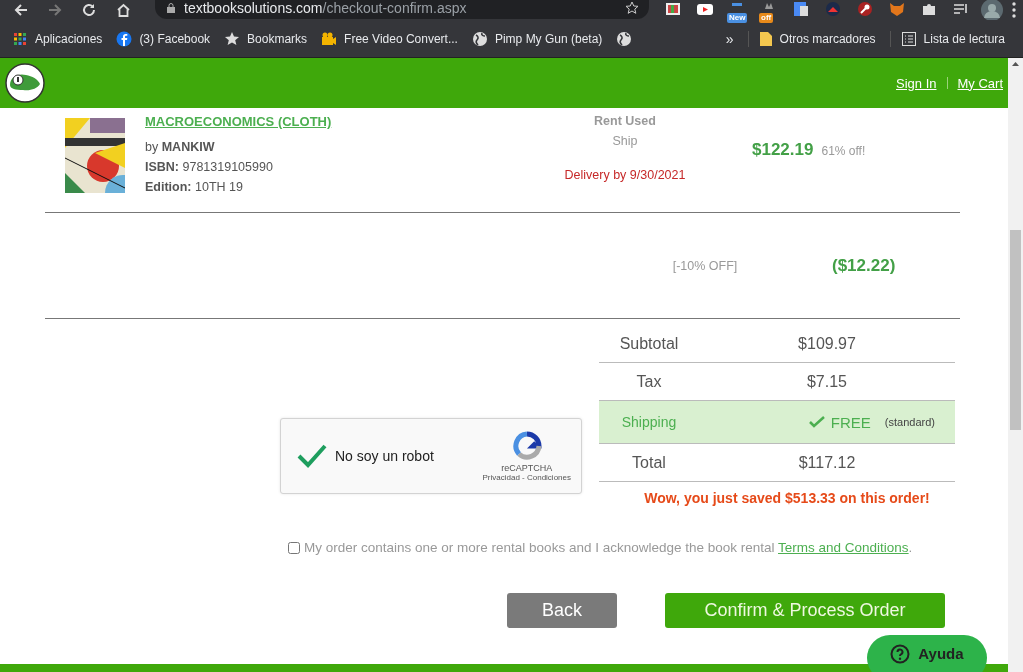  I want to click on movie-camera-icon, so click(329, 38).